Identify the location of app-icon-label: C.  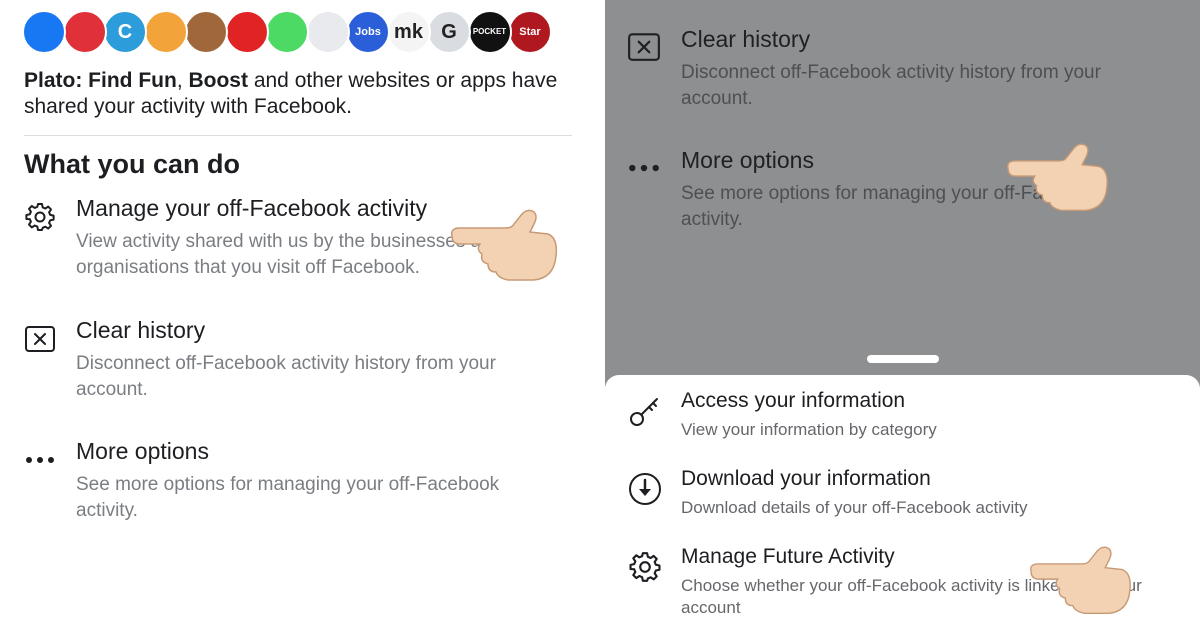
(125, 32).